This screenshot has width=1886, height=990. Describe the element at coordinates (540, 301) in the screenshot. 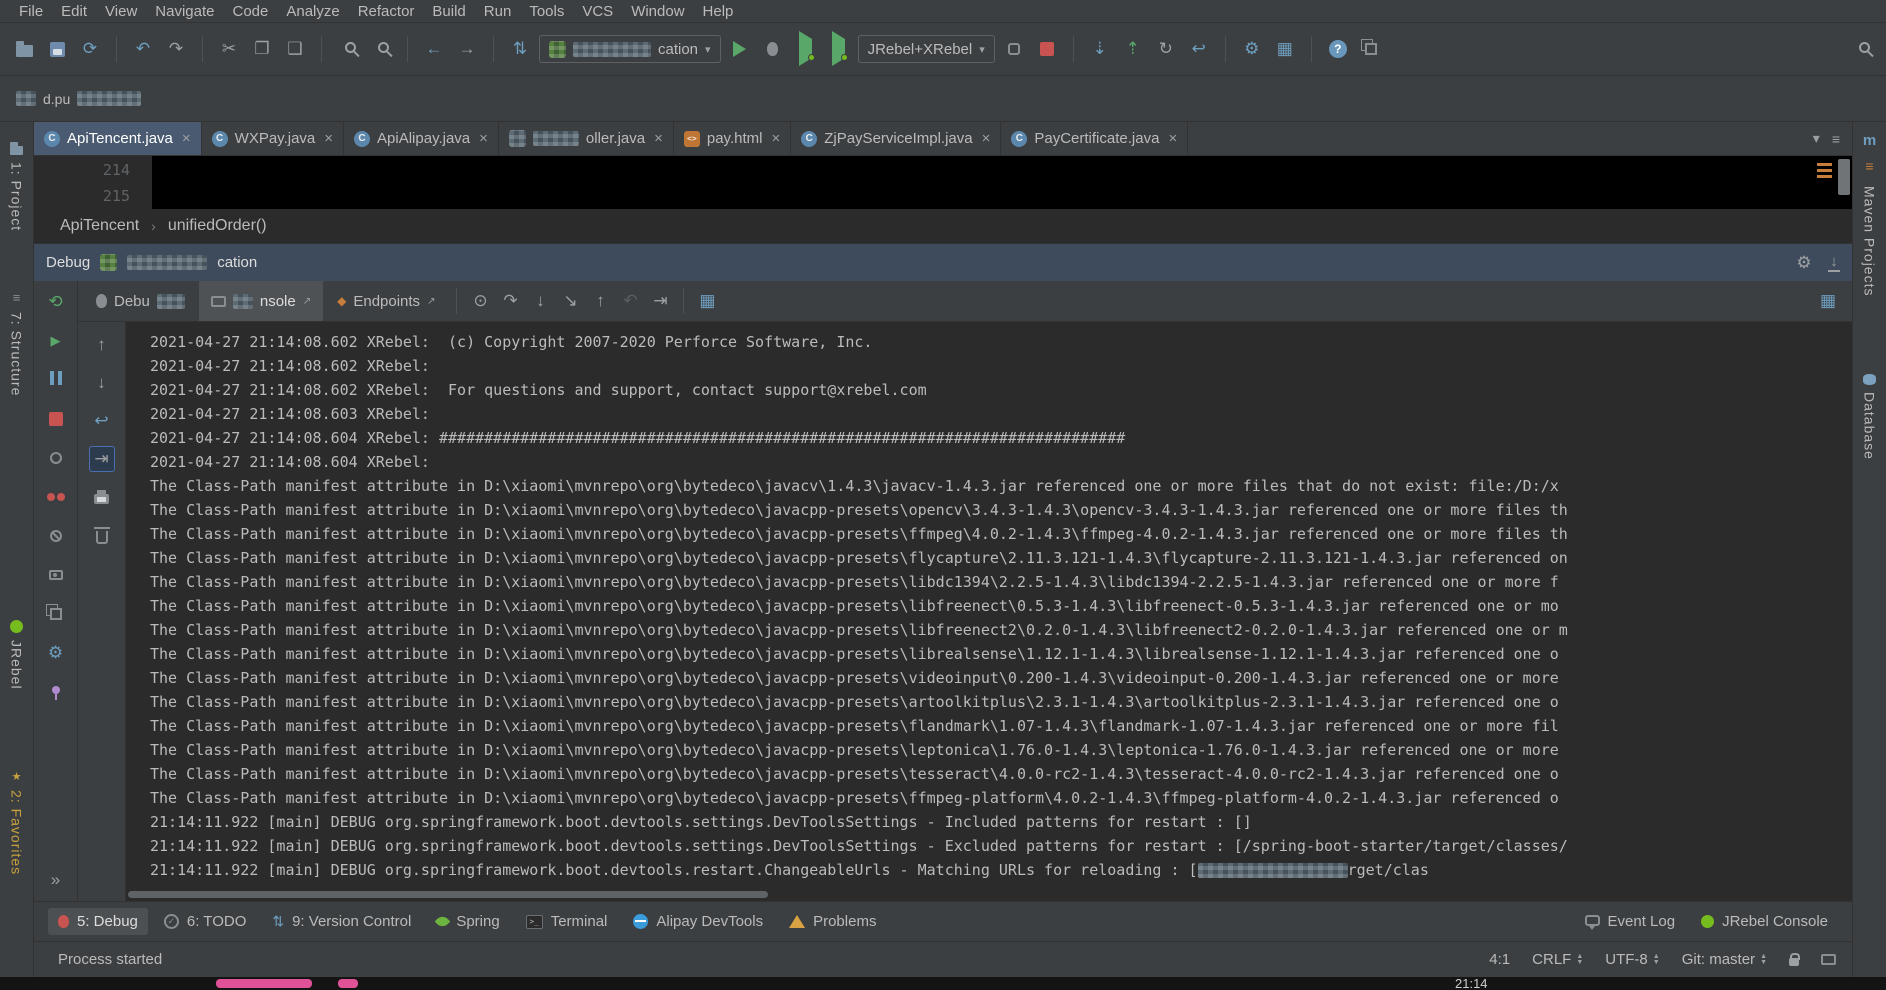

I see `step-into-icon: ↓` at that location.